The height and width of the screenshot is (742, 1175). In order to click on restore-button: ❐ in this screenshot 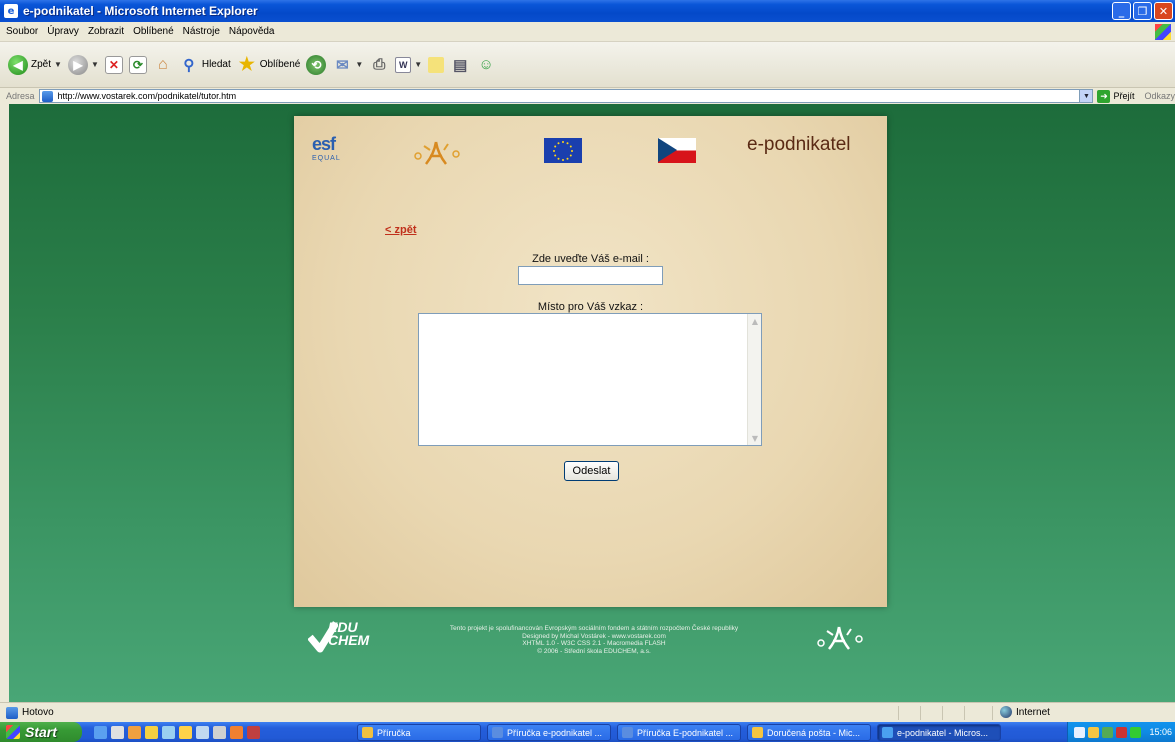, I will do `click(1142, 11)`.